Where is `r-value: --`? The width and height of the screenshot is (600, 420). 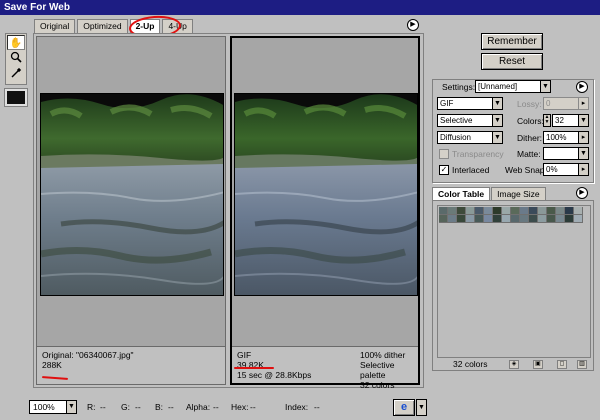
r-value: -- is located at coordinates (103, 407).